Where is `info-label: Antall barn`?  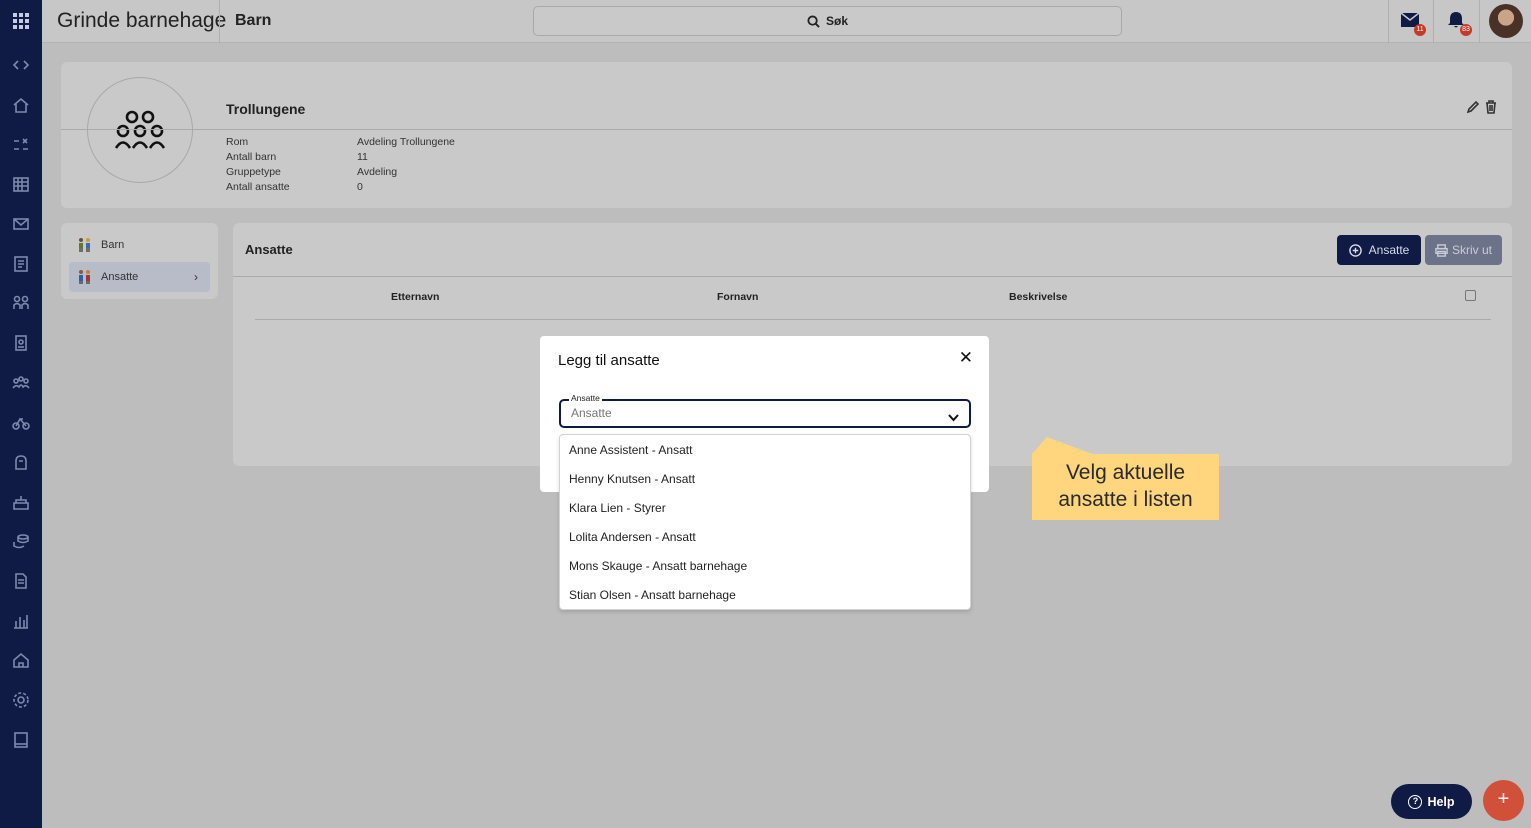 info-label: Antall barn is located at coordinates (251, 157).